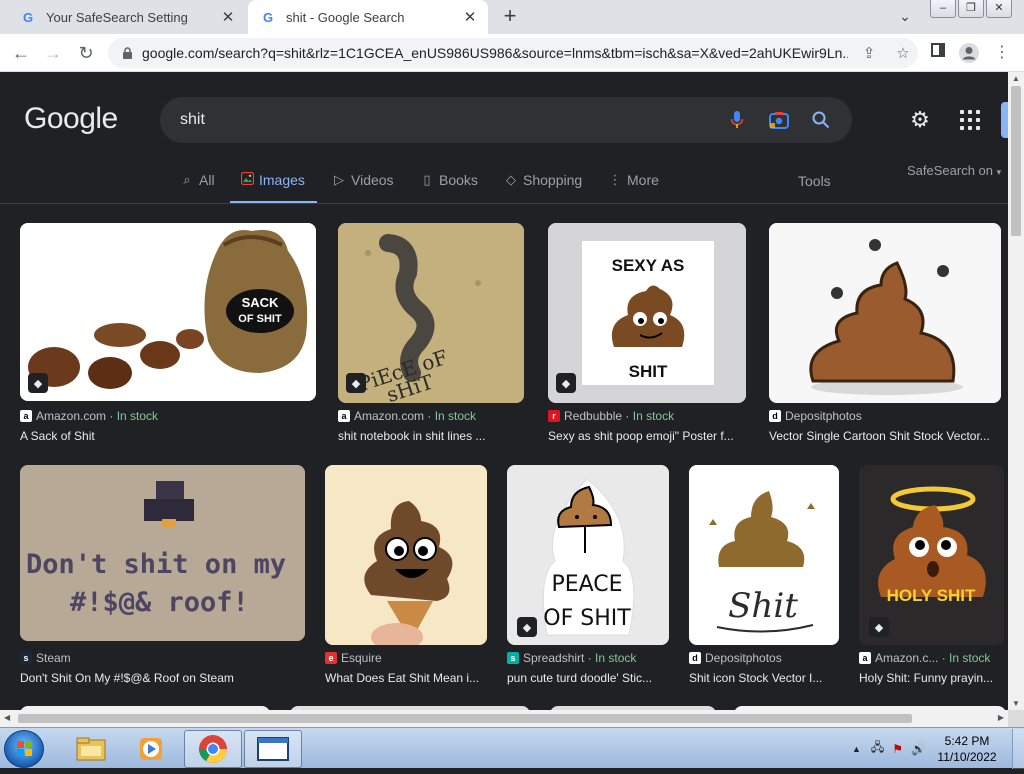 The image size is (1024, 774). I want to click on camera-lens-icon, so click(779, 120).